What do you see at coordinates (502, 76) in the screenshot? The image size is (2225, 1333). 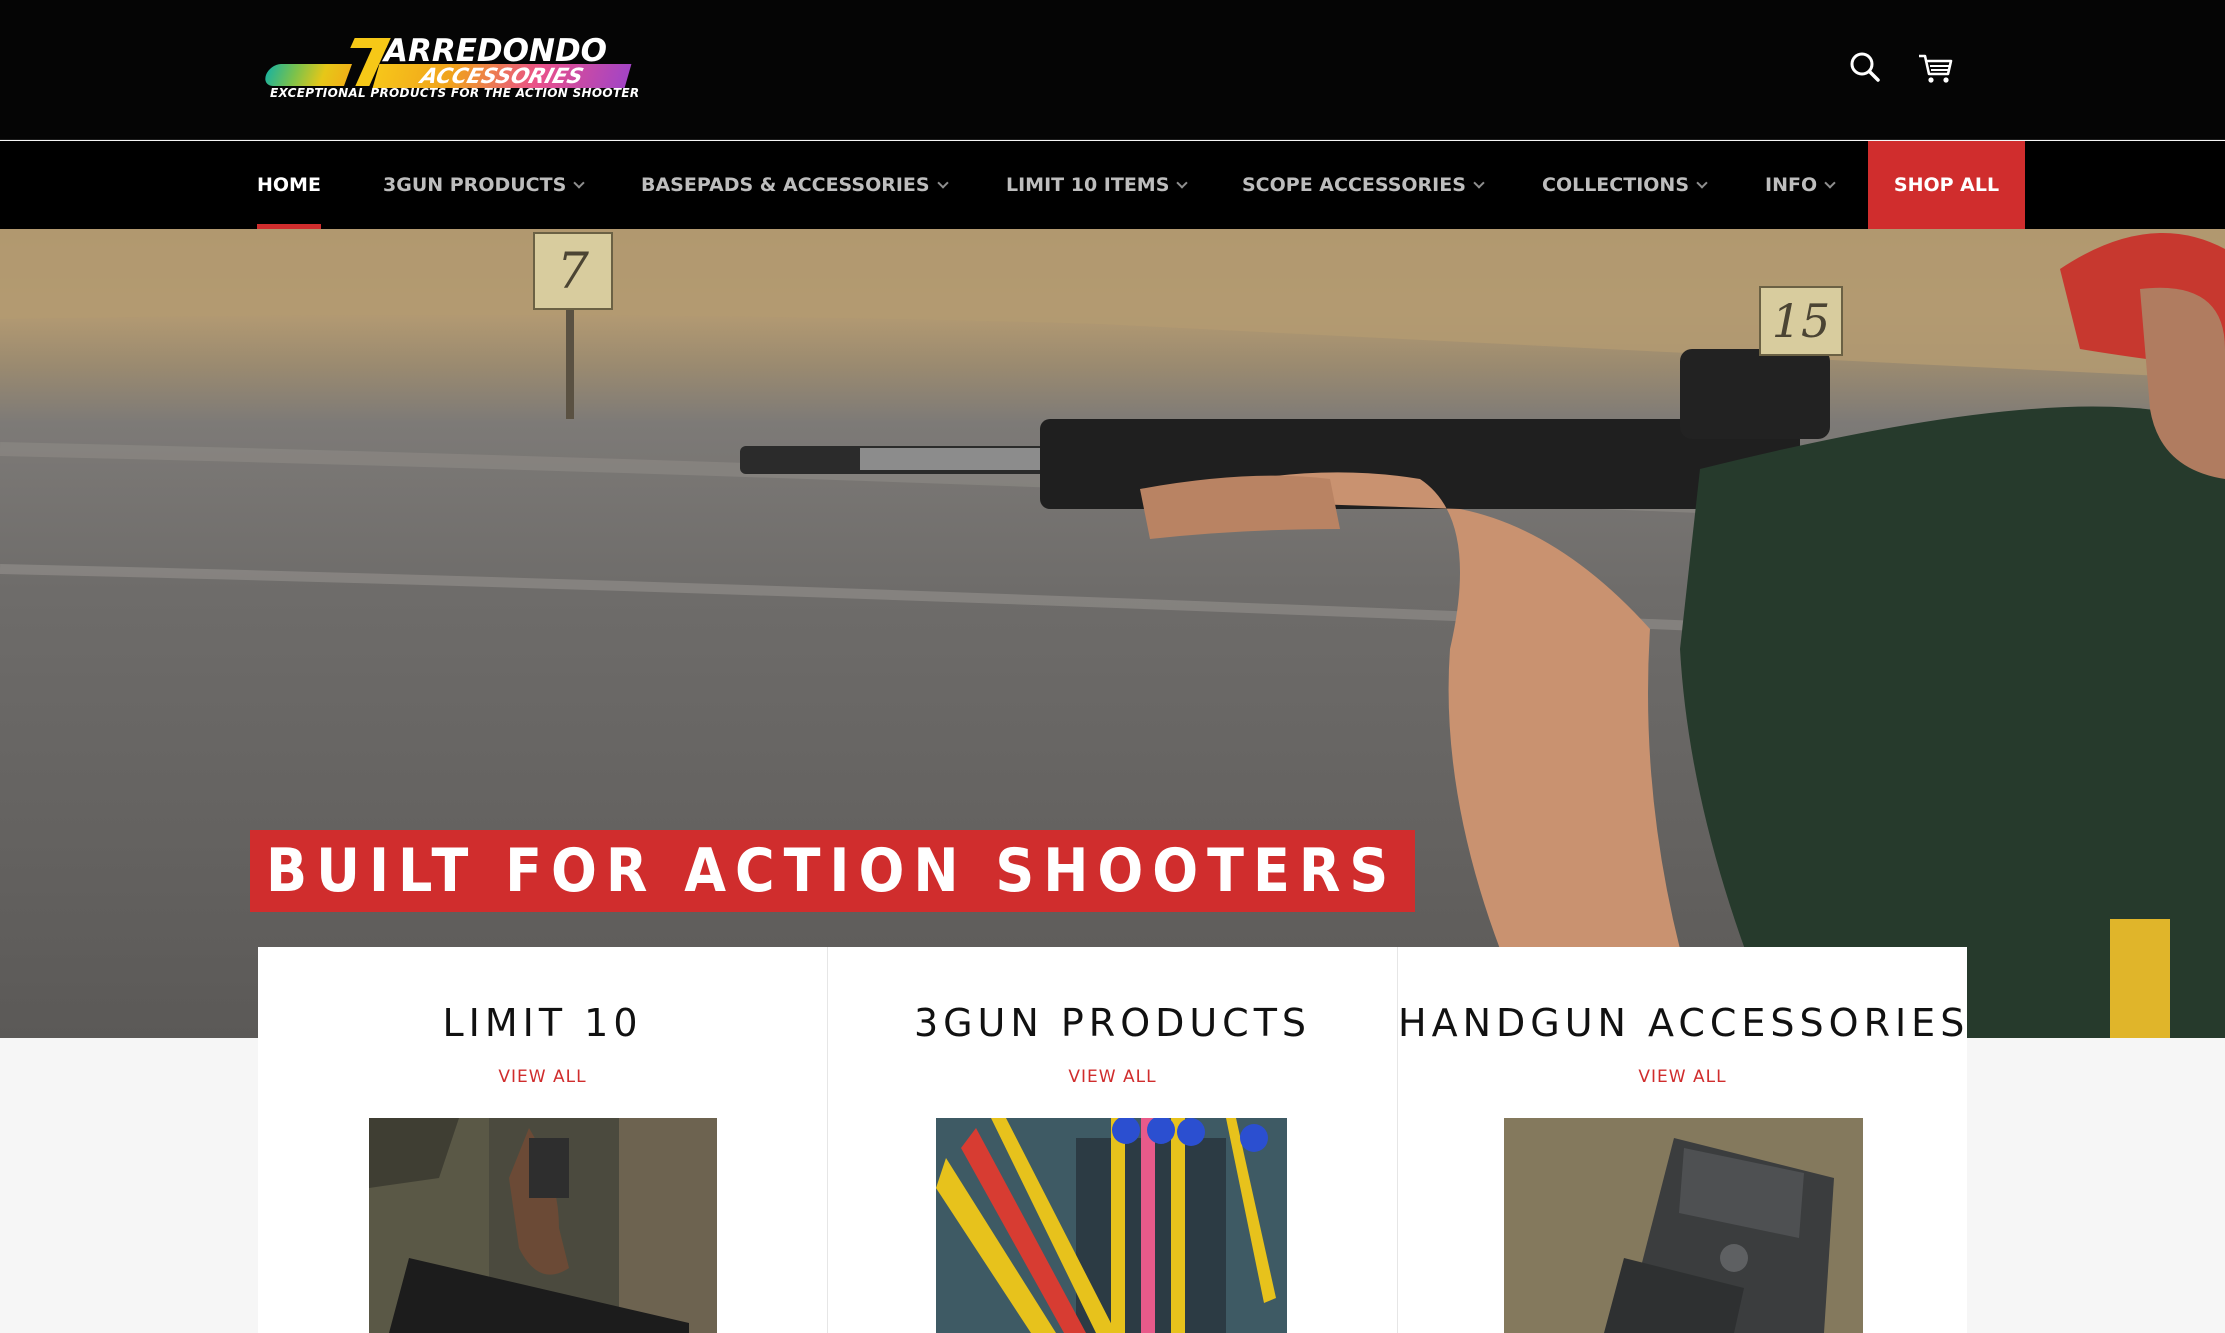 I see `logo-subtitle: ACCESSORIES` at bounding box center [502, 76].